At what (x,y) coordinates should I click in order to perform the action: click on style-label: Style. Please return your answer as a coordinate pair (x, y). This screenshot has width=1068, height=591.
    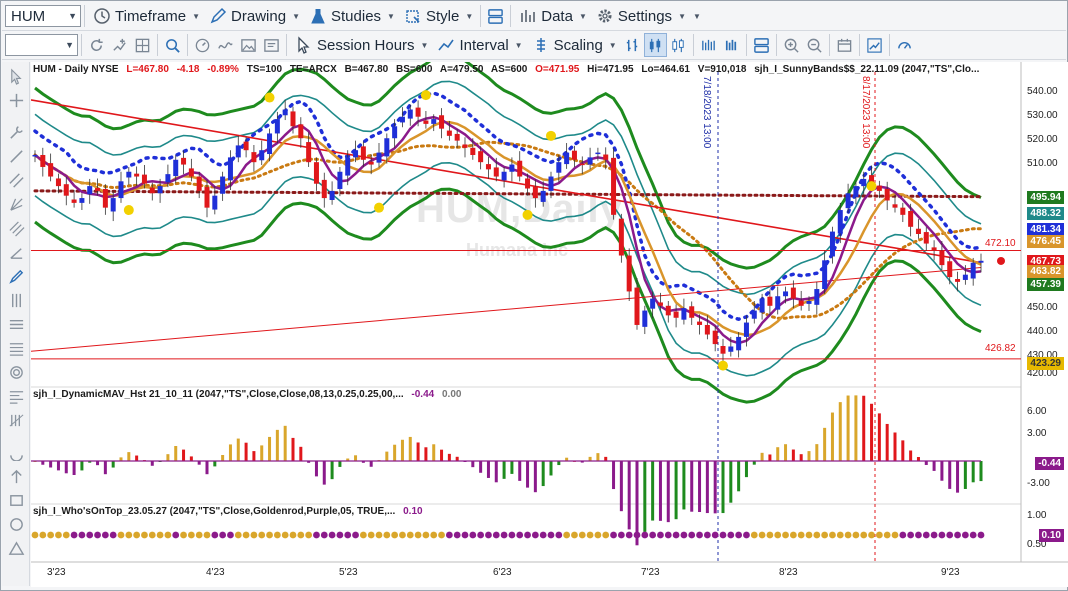
    Looking at the image, I should click on (442, 16).